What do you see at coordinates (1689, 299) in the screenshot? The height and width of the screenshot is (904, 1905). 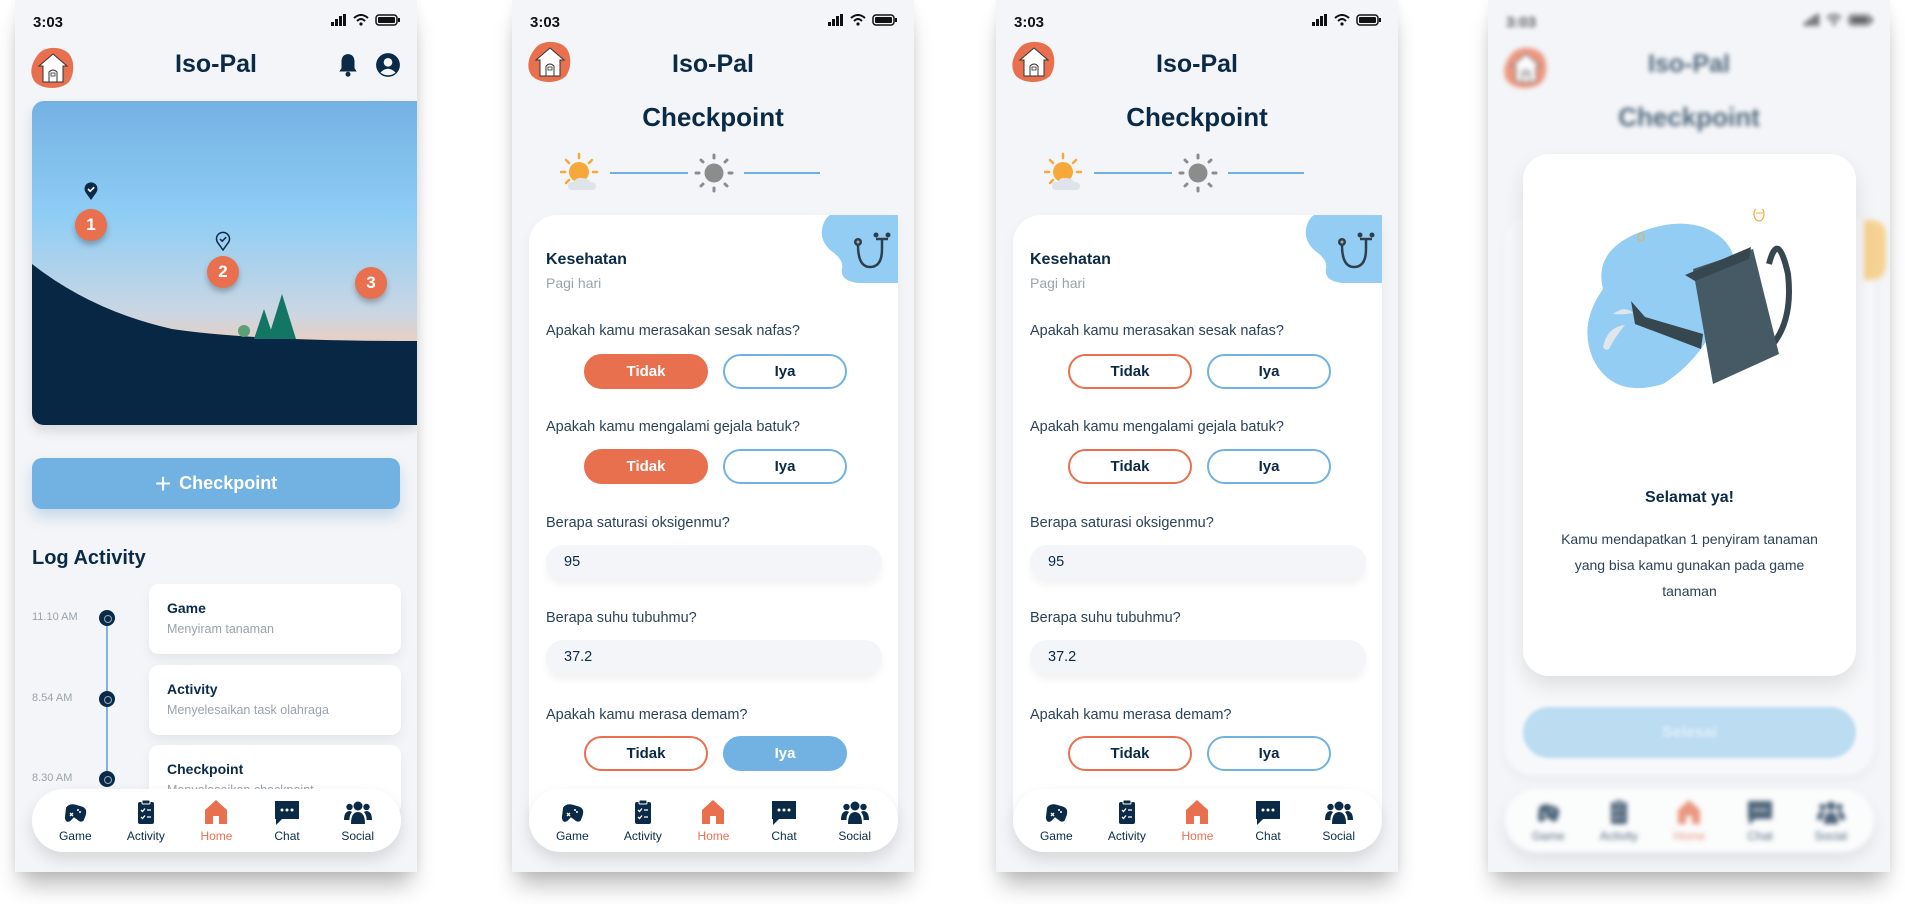 I see `watering-can-illustration` at bounding box center [1689, 299].